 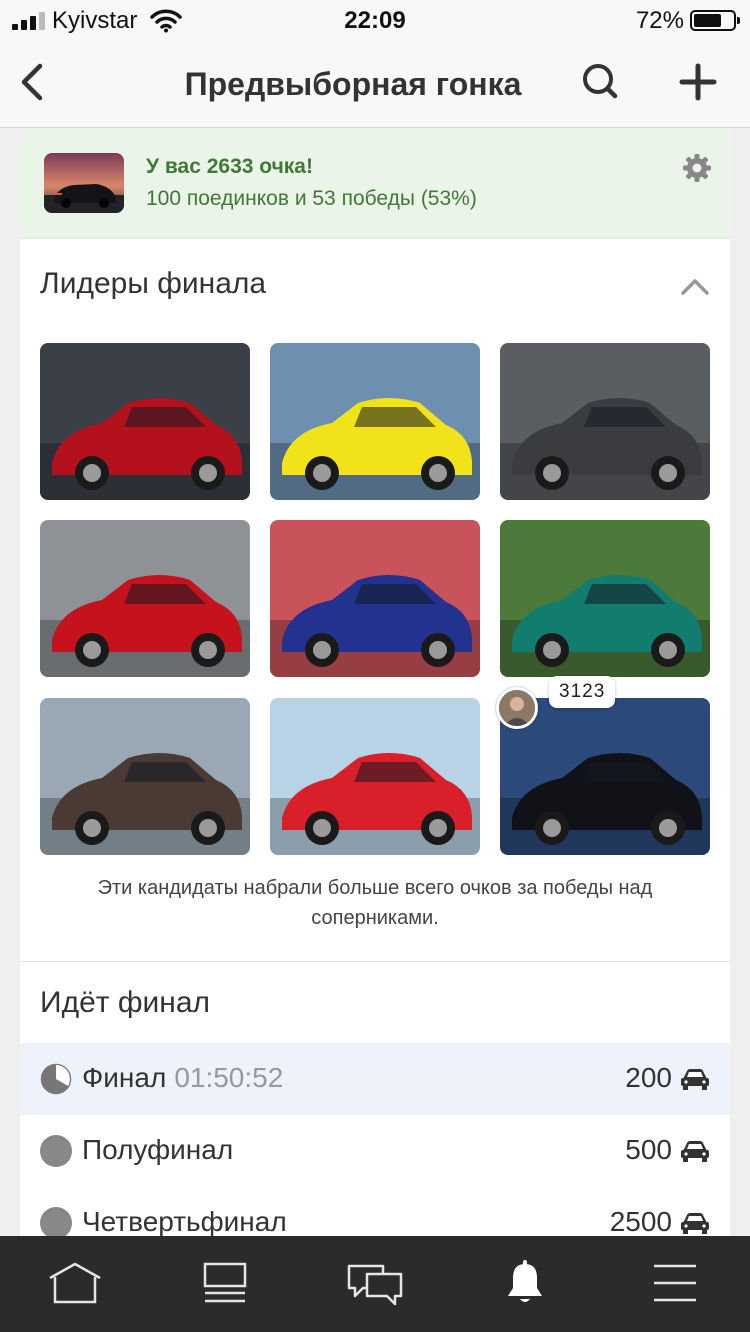 I want to click on battery-icon, so click(x=715, y=20).